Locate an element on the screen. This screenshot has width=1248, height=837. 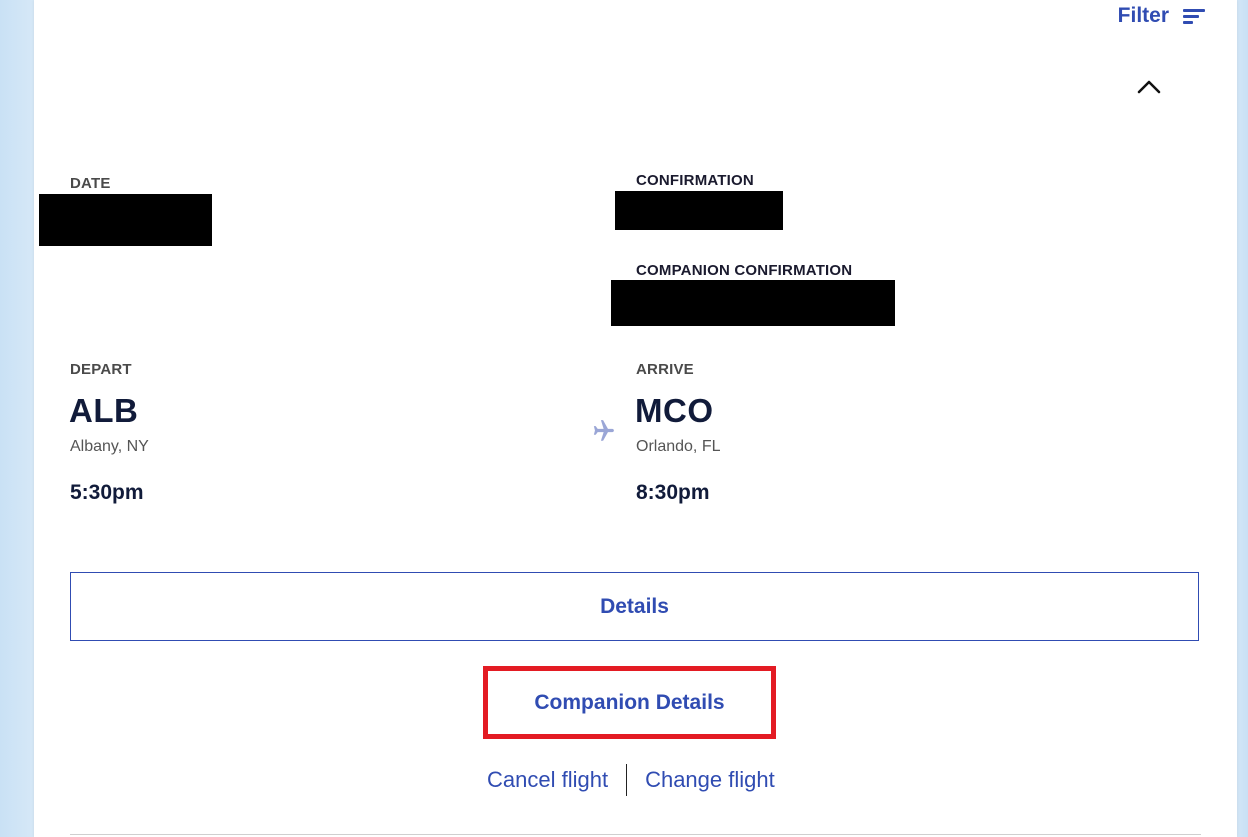
filter-lines-icon is located at coordinates (1195, 16).